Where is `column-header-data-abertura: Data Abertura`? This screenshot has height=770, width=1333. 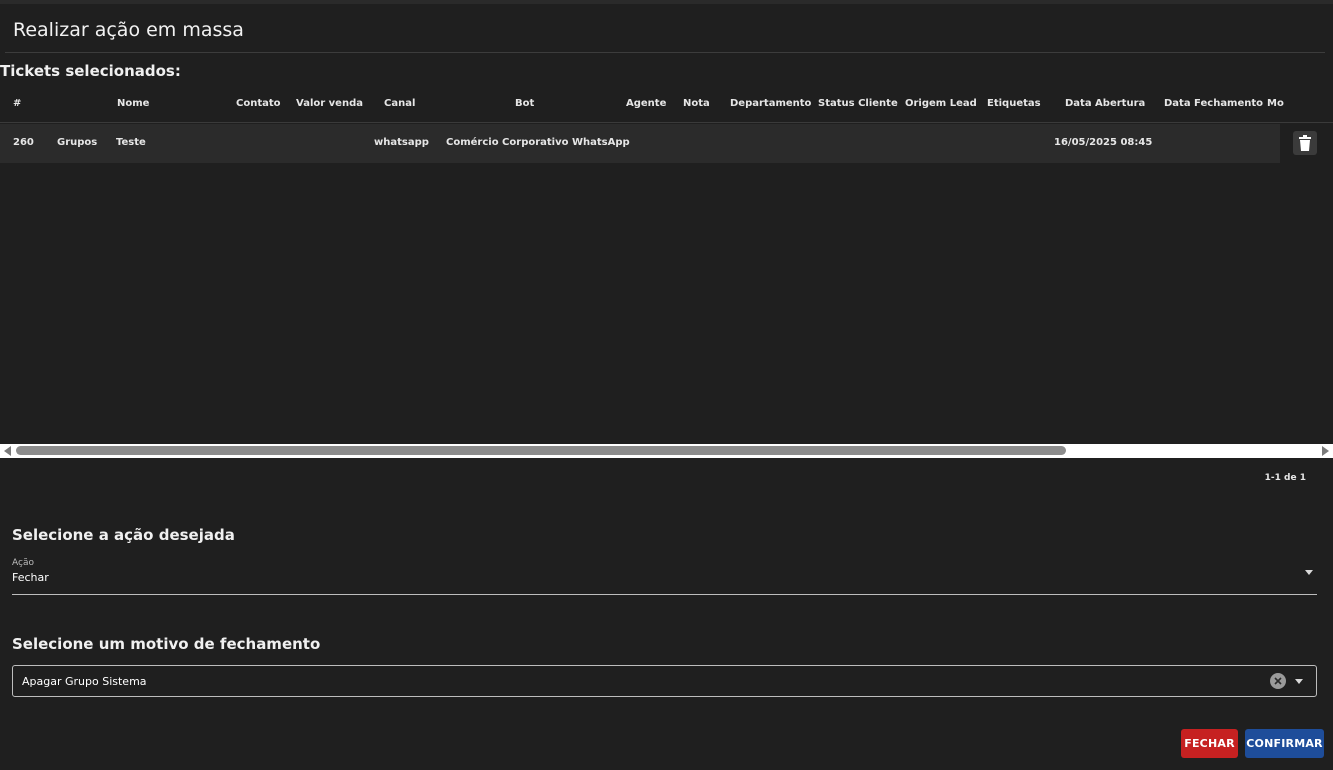 column-header-data-abertura: Data Abertura is located at coordinates (1105, 103).